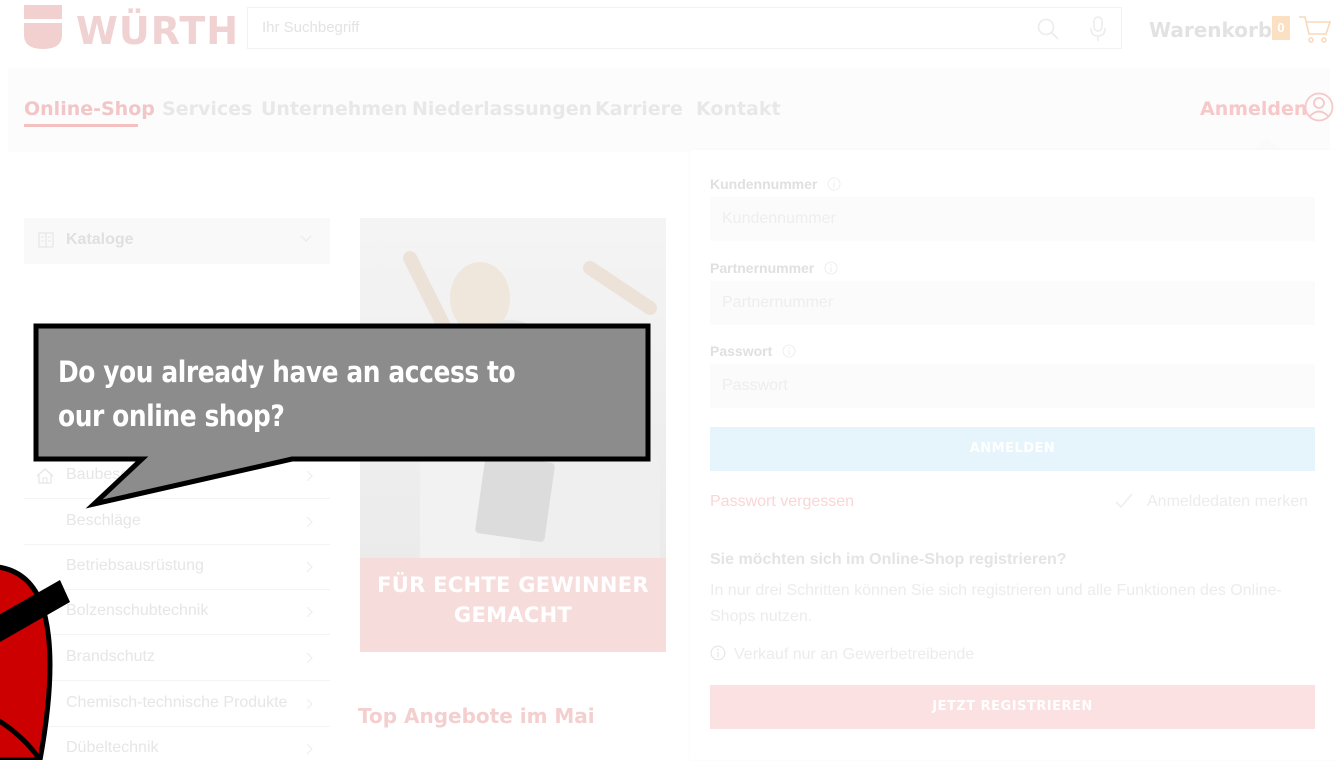 Image resolution: width=1338 pixels, height=771 pixels. Describe the element at coordinates (854, 654) in the screenshot. I see `sale-note-text: Verkauf nur an Gewerbetreibende` at that location.